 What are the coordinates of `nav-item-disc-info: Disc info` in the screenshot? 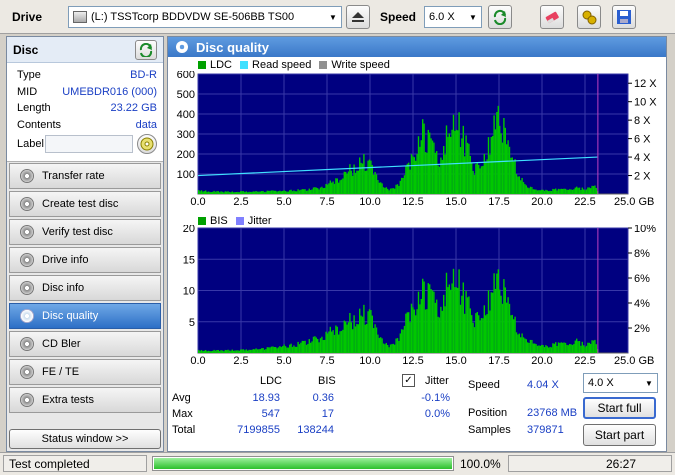 It's located at (85, 288).